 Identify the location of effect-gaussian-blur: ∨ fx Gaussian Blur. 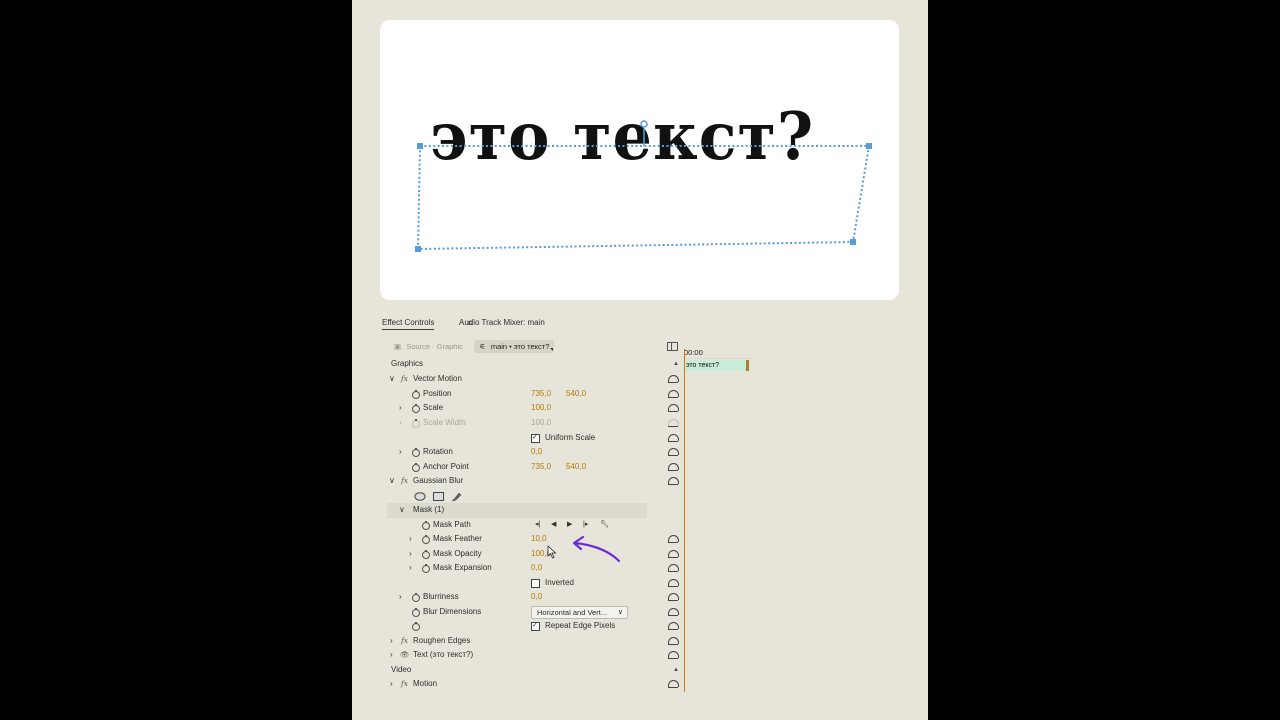
(535, 481).